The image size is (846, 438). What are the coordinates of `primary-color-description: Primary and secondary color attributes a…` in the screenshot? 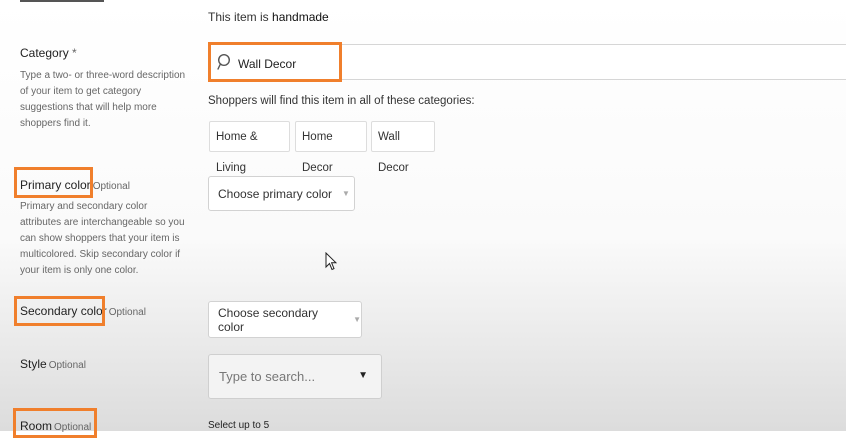 It's located at (102, 238).